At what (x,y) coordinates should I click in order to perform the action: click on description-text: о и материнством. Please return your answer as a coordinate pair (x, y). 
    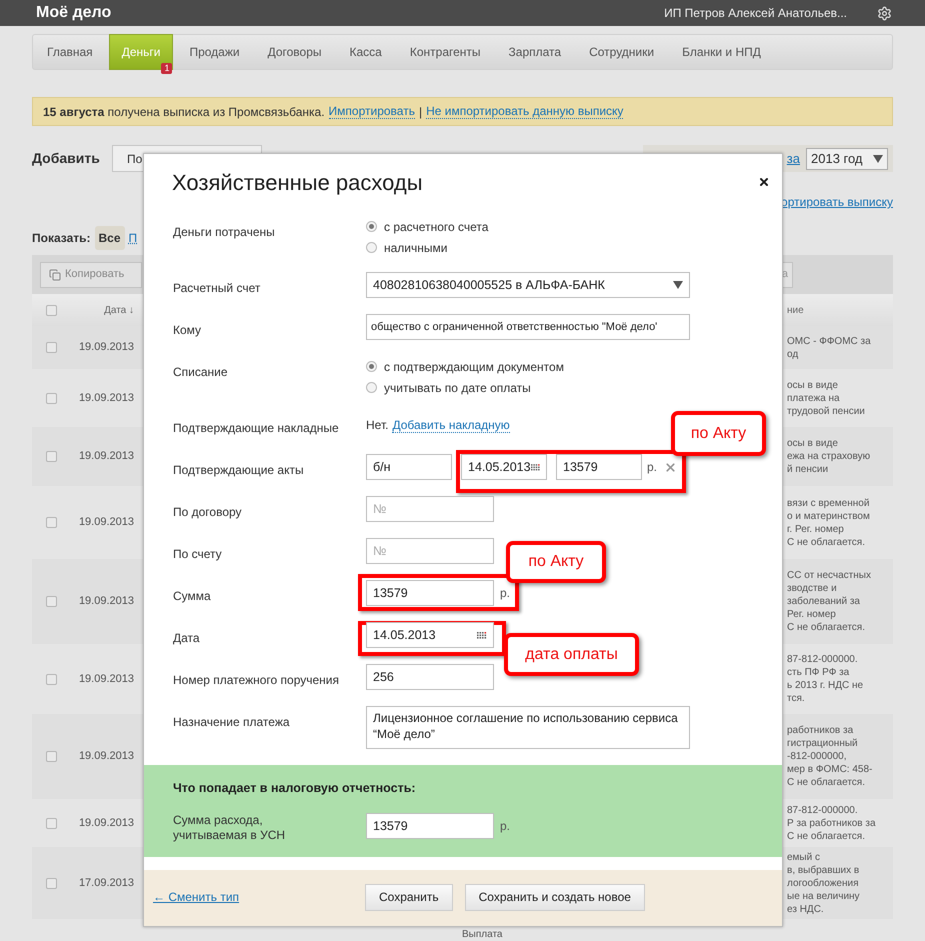
    Looking at the image, I should click on (829, 516).